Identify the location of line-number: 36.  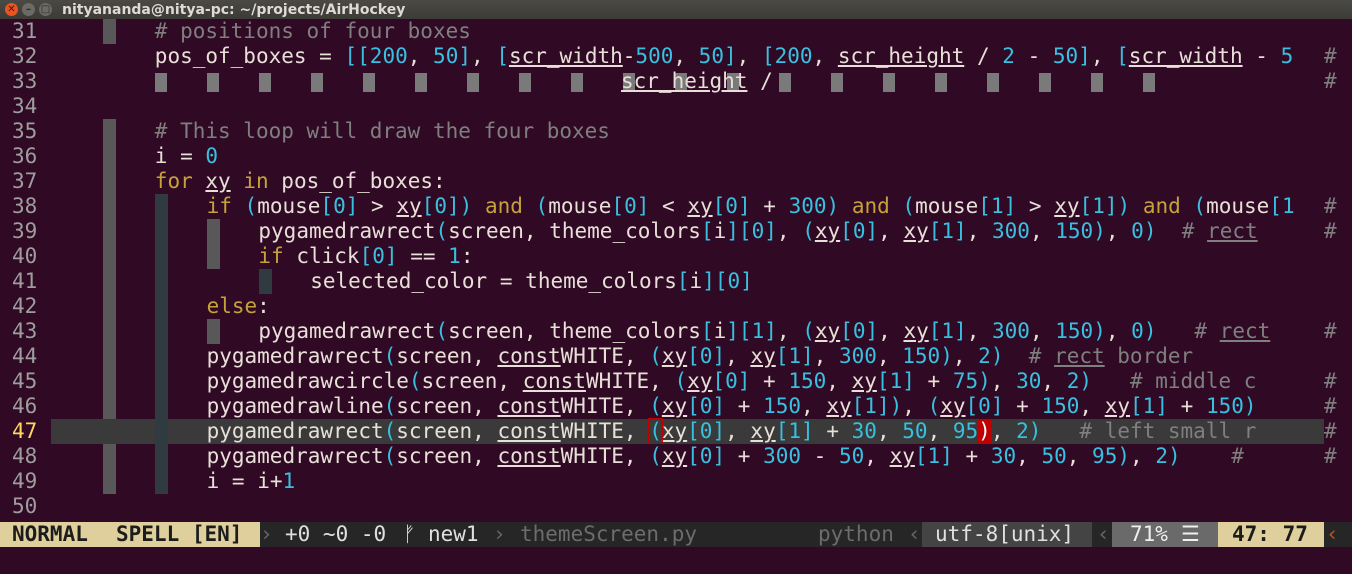
(25, 156).